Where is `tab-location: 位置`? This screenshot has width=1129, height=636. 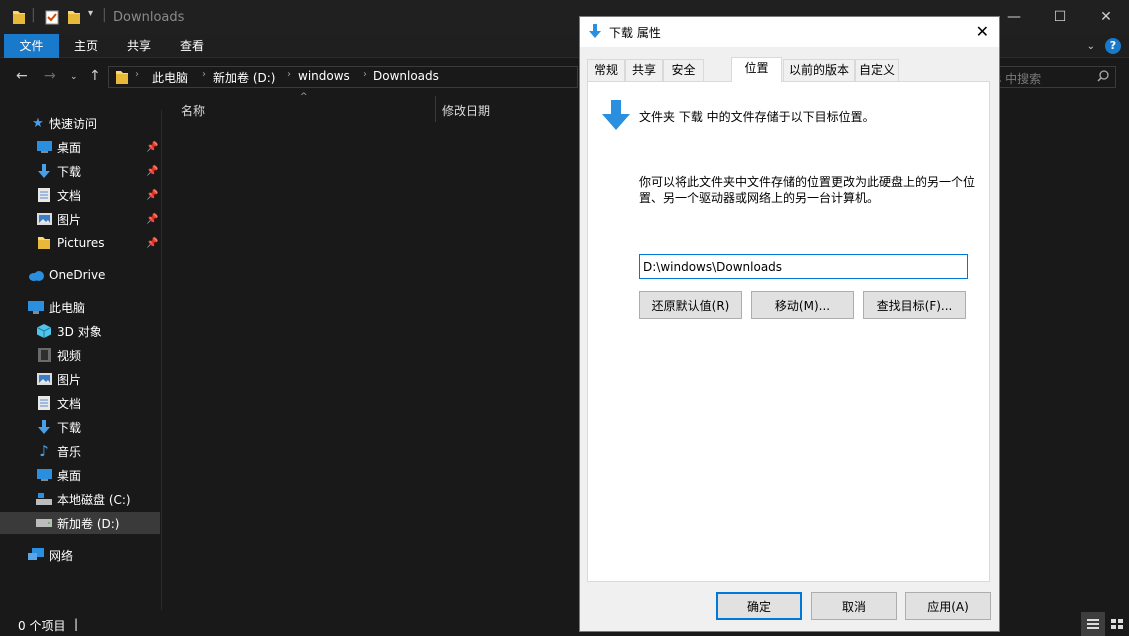 tab-location: 位置 is located at coordinates (756, 69).